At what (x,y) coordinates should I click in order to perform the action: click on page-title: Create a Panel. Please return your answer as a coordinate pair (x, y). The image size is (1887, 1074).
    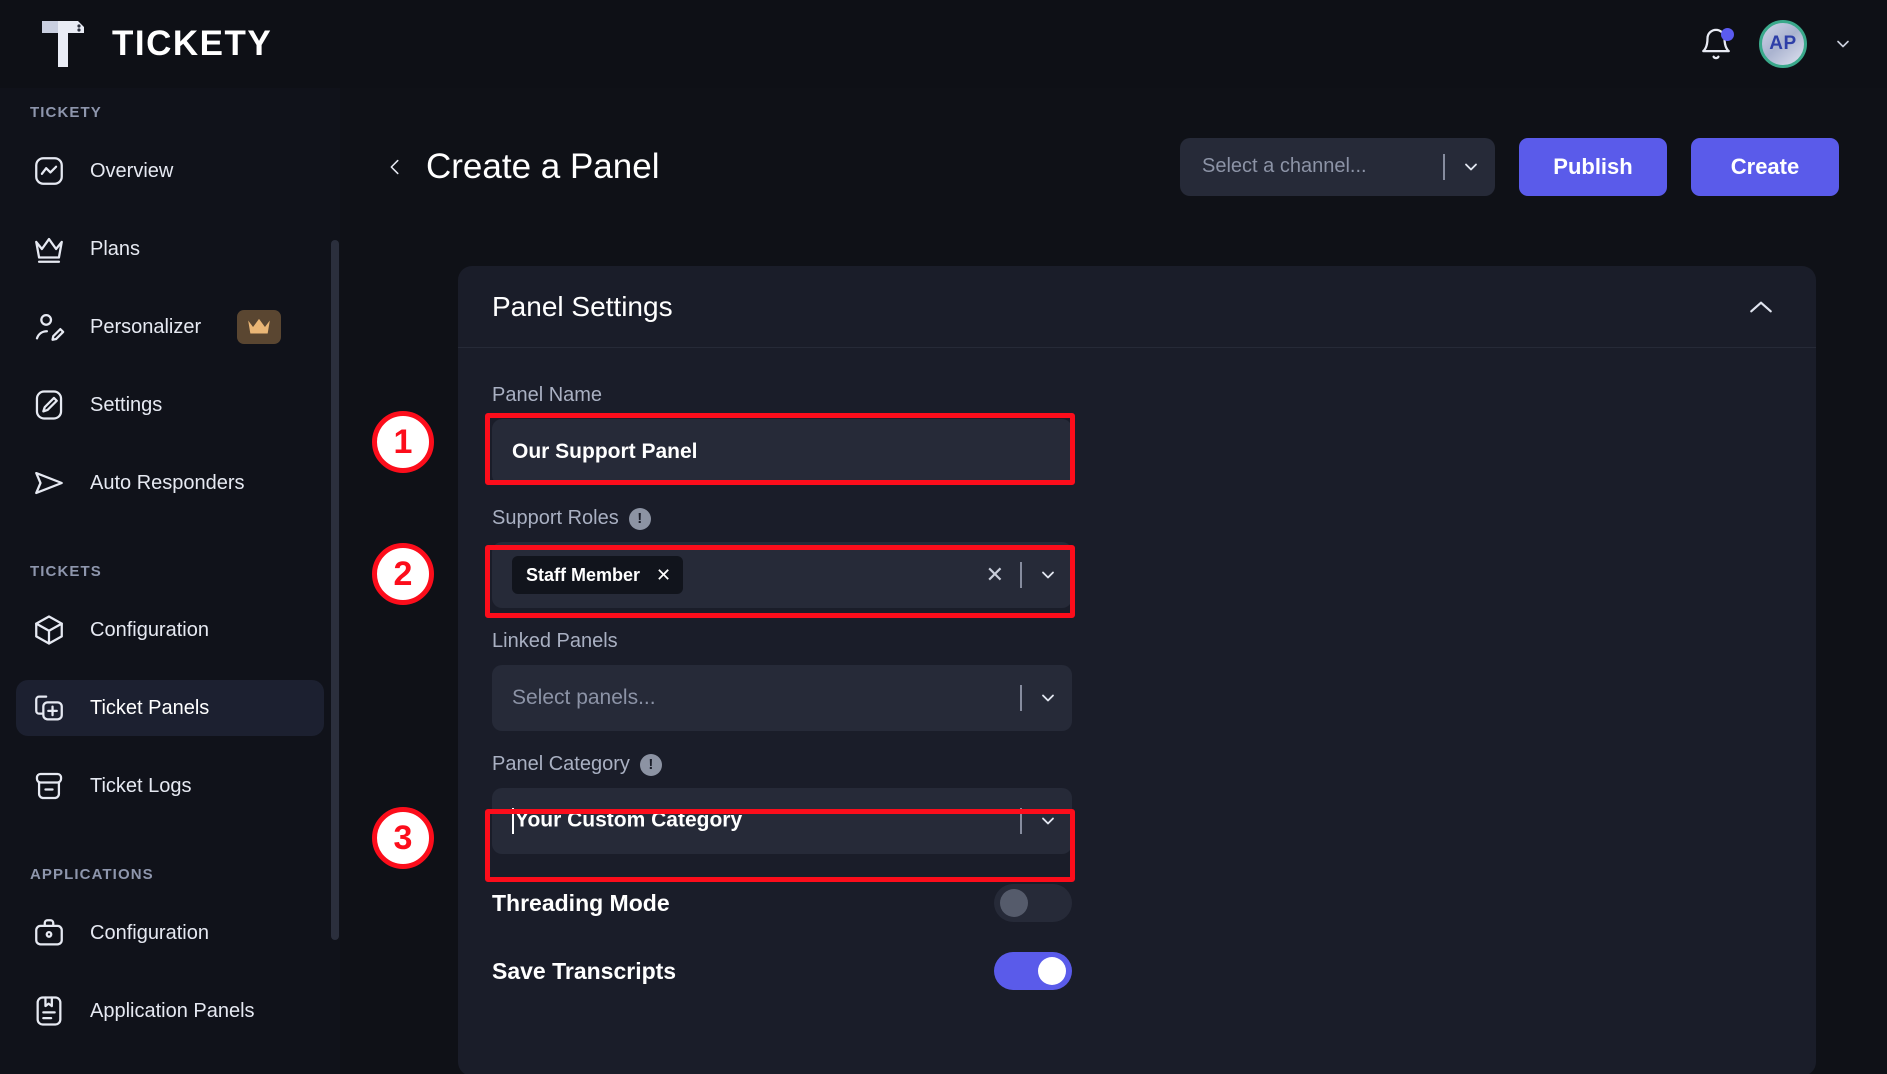
    Looking at the image, I should click on (543, 166).